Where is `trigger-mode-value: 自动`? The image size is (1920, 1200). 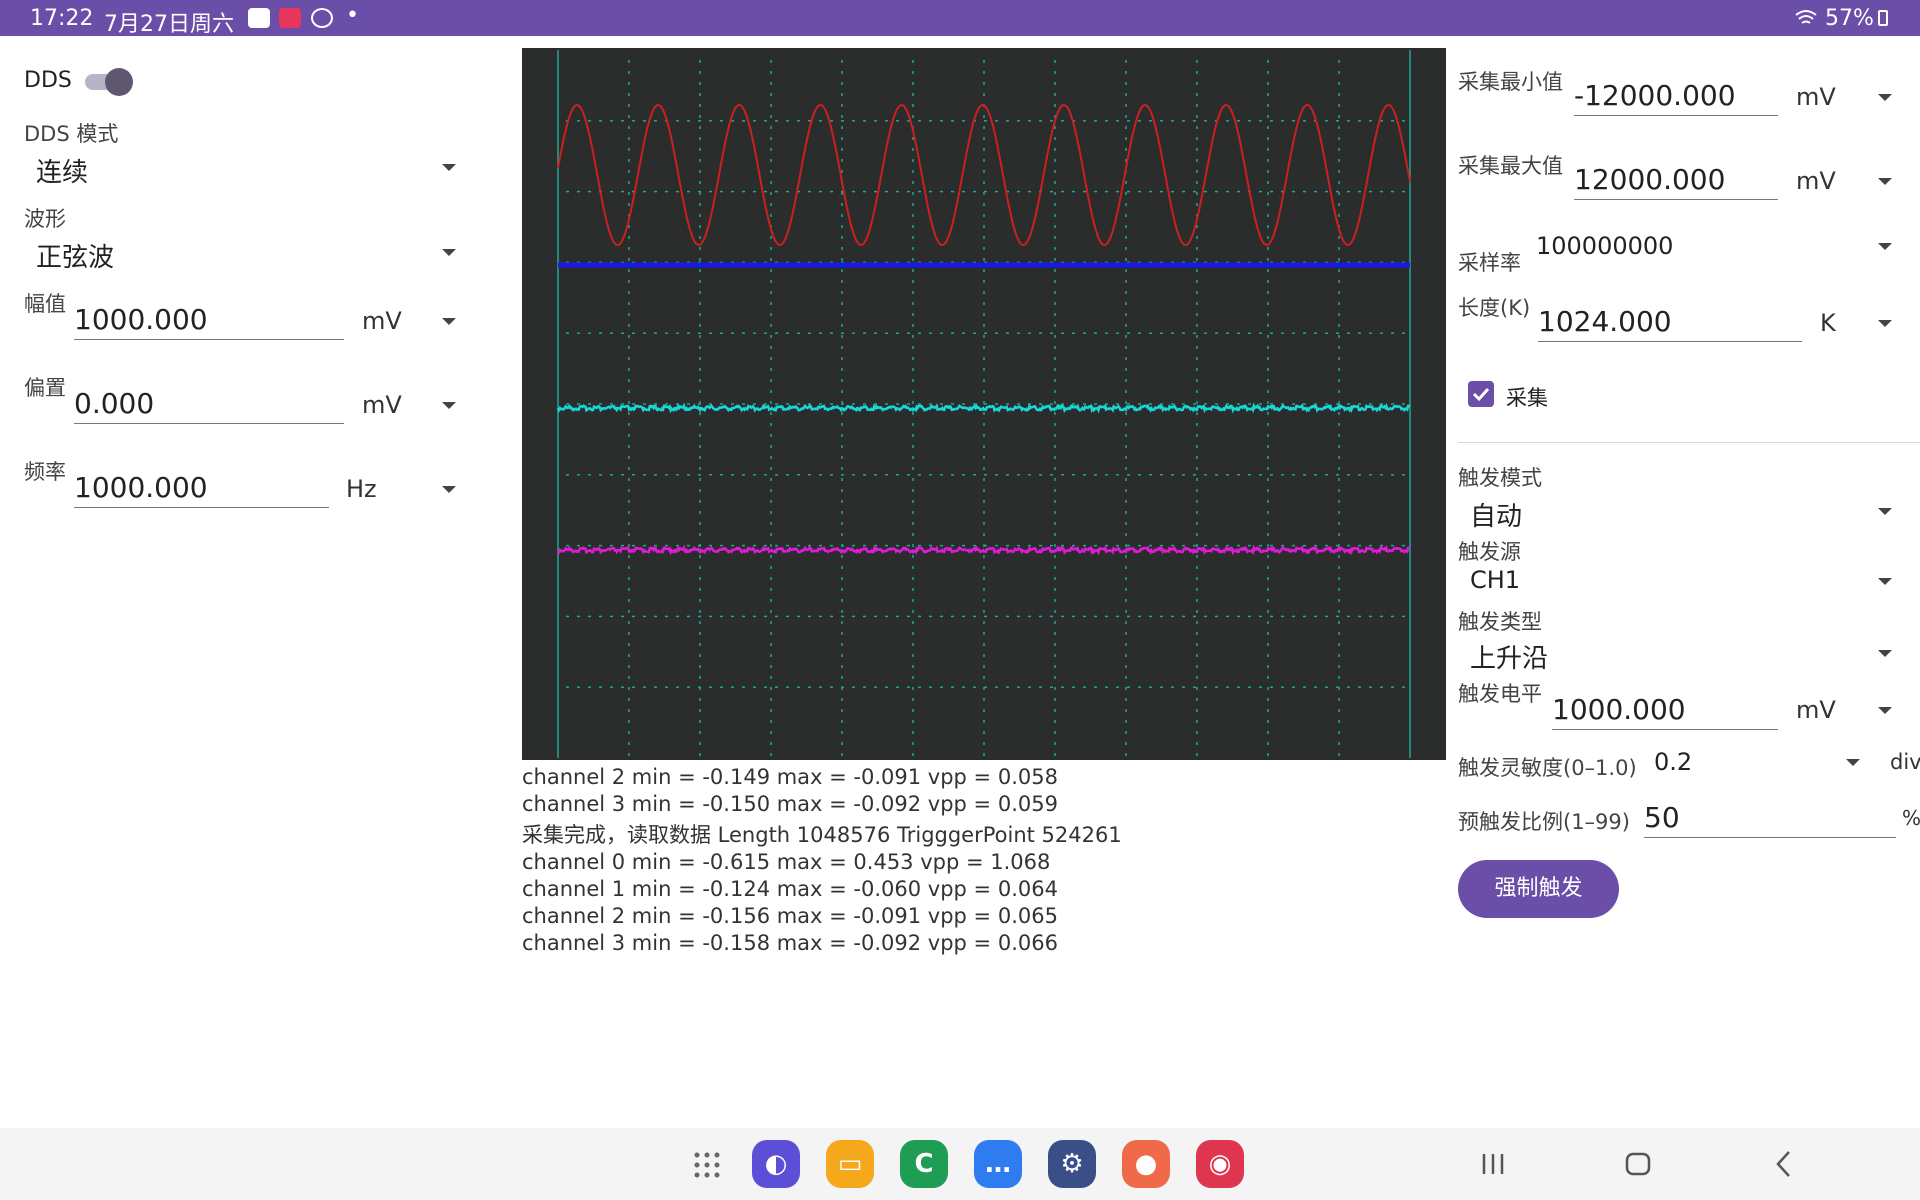 trigger-mode-value: 自动 is located at coordinates (1496, 517).